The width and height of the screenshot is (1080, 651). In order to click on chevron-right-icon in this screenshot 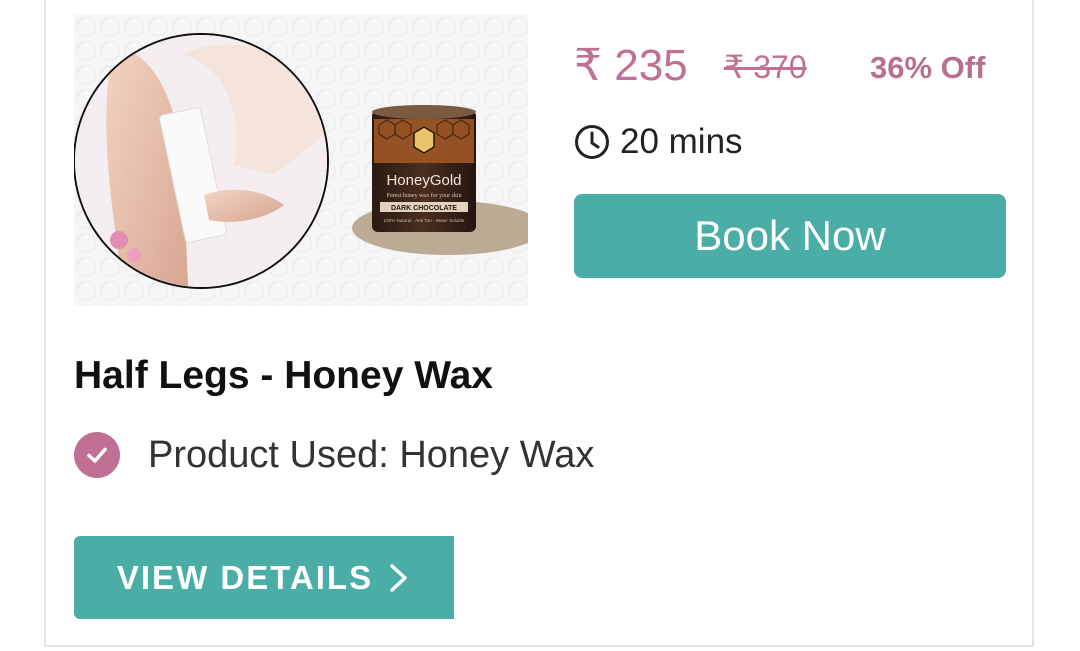, I will do `click(398, 577)`.